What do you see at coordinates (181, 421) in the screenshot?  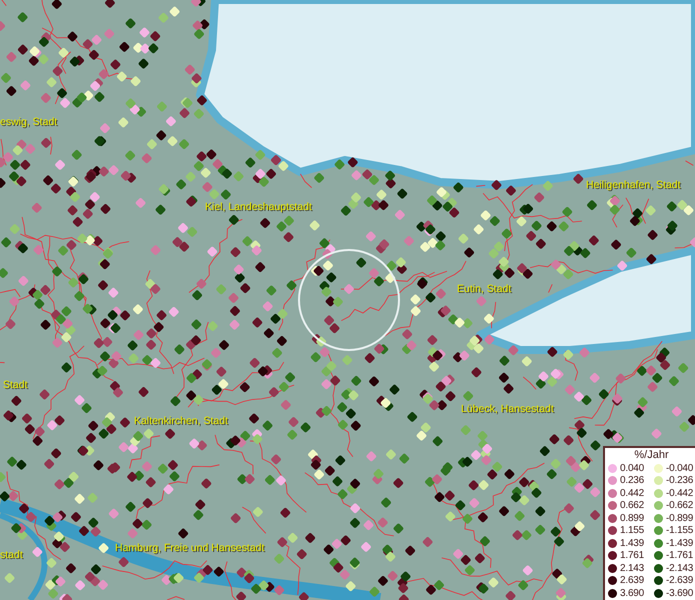 I see `place-label: Kaltenkirchen, Stadt` at bounding box center [181, 421].